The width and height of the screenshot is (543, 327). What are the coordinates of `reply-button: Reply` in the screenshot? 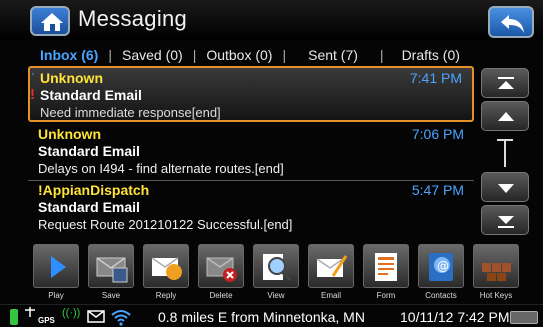 It's located at (166, 273).